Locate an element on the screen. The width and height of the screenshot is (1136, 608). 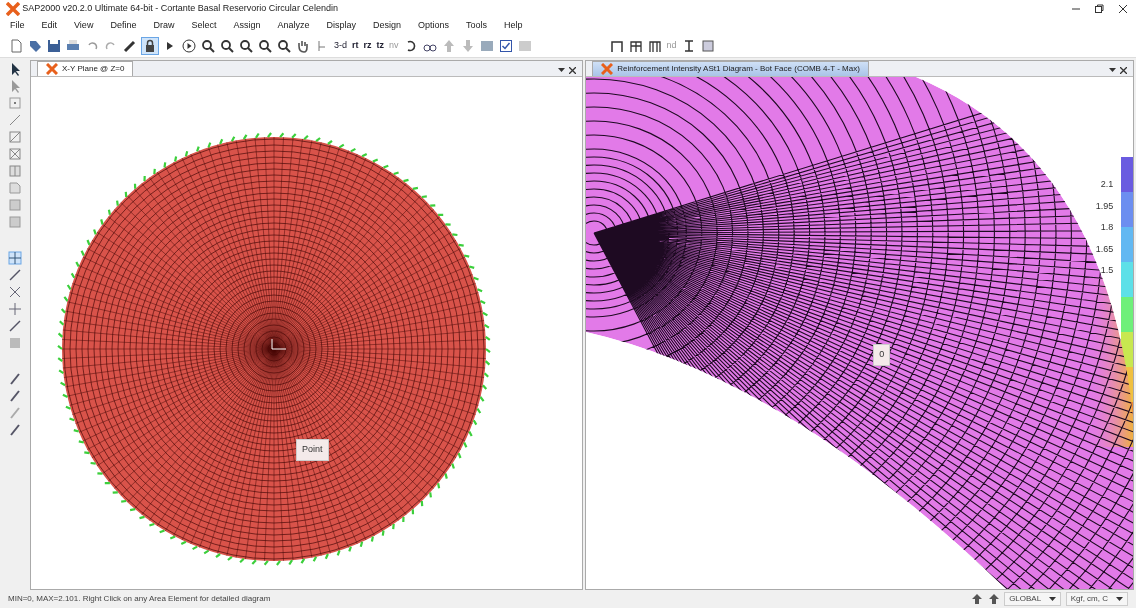
legend-value: 1.65 is located at coordinates (1104, 249).